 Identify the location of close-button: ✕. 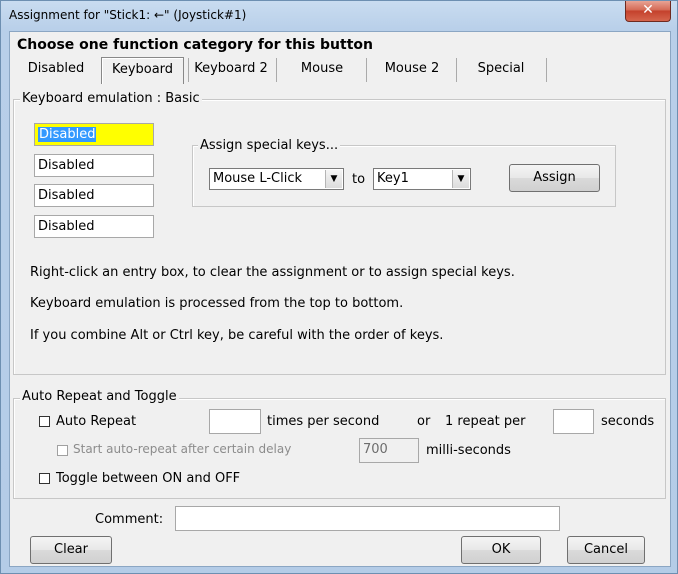
(648, 11).